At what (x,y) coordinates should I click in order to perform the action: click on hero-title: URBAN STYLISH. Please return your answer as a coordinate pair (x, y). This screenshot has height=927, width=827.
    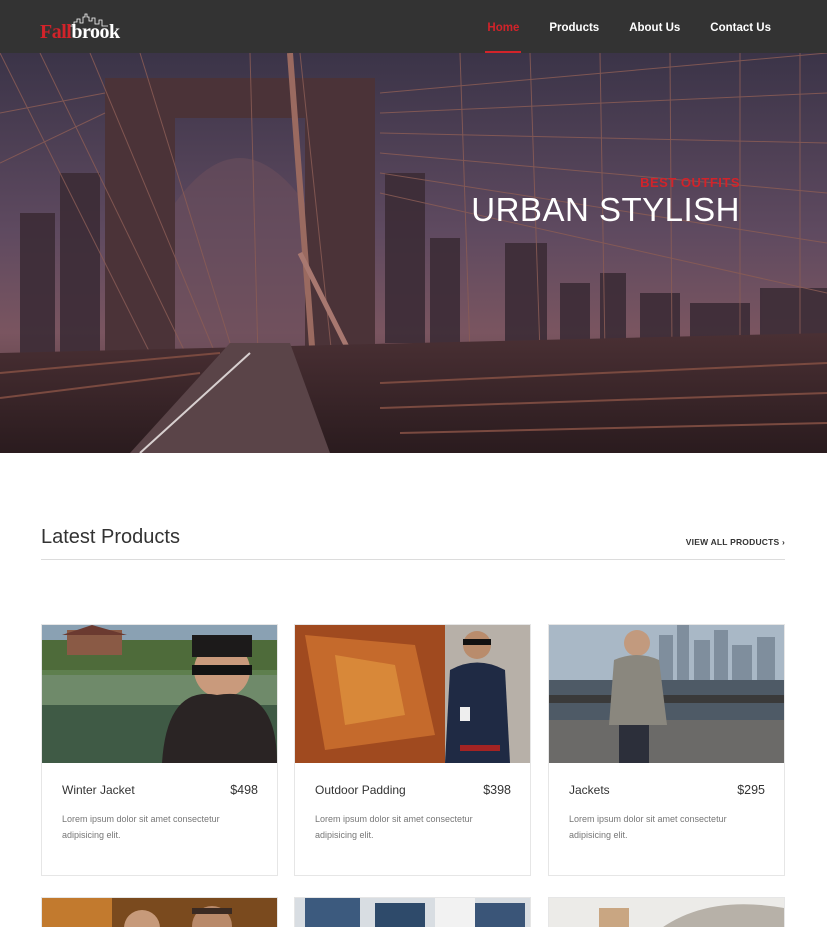
    Looking at the image, I should click on (605, 209).